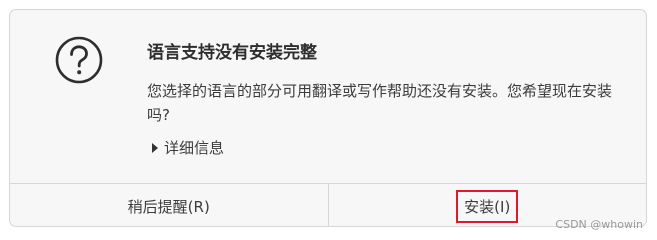 The height and width of the screenshot is (240, 657). Describe the element at coordinates (599, 224) in the screenshot. I see `watermark: CSDN @whowin` at that location.